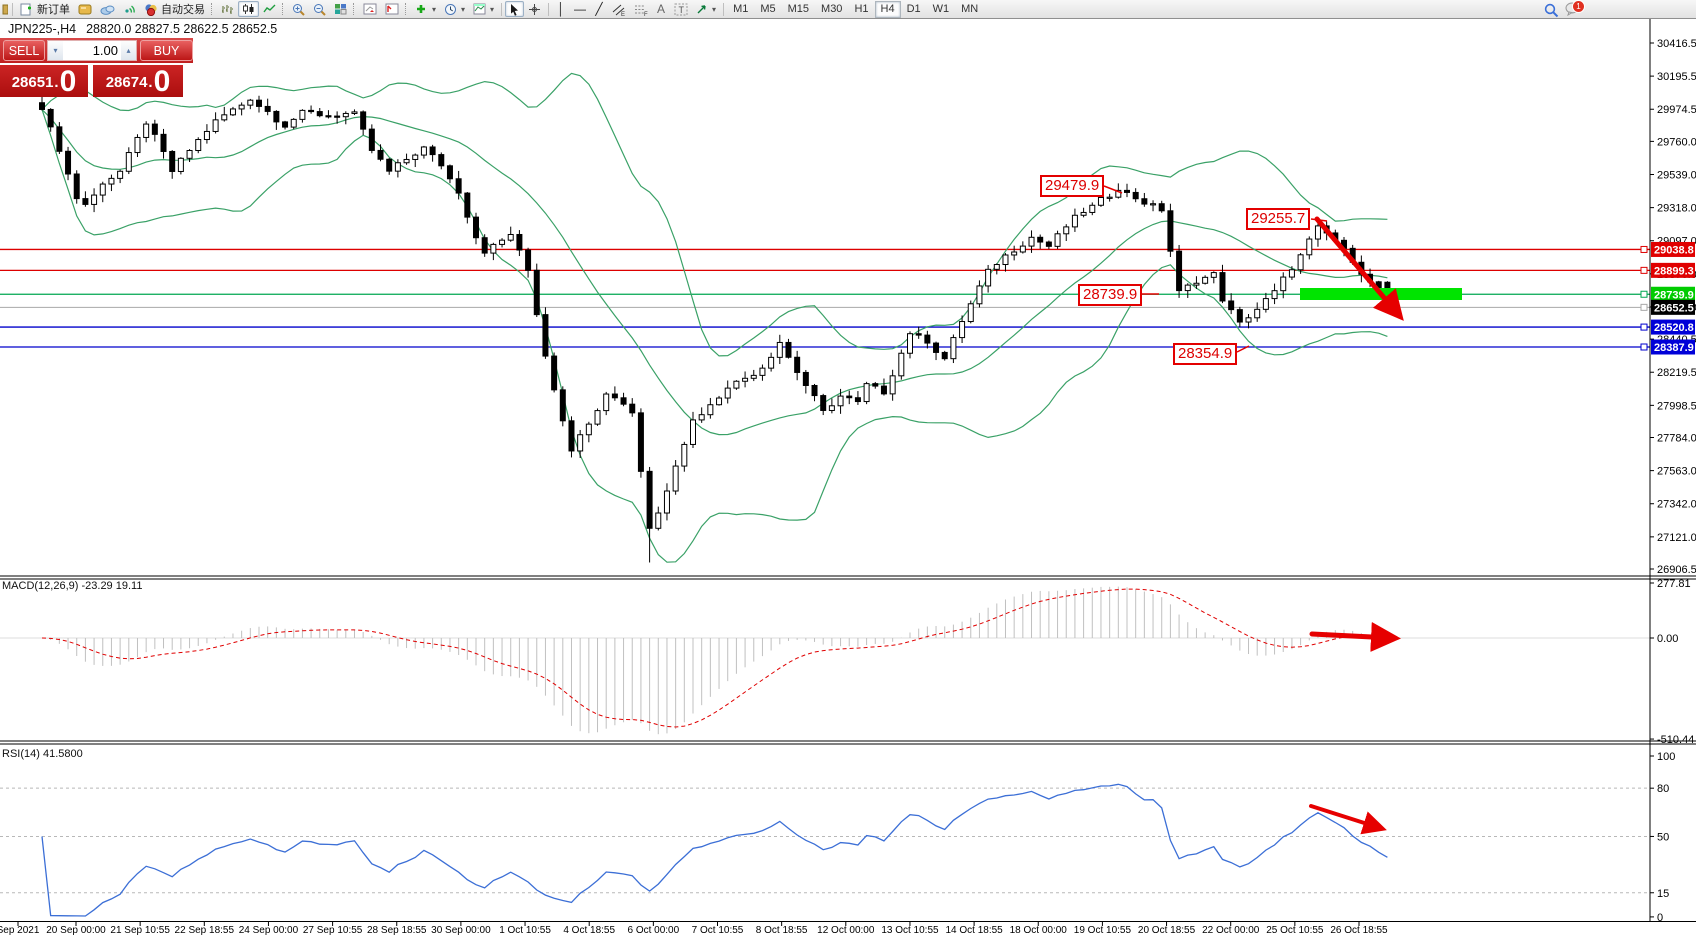 The height and width of the screenshot is (936, 1696). Describe the element at coordinates (227, 9) in the screenshot. I see `bar-chart-button` at that location.